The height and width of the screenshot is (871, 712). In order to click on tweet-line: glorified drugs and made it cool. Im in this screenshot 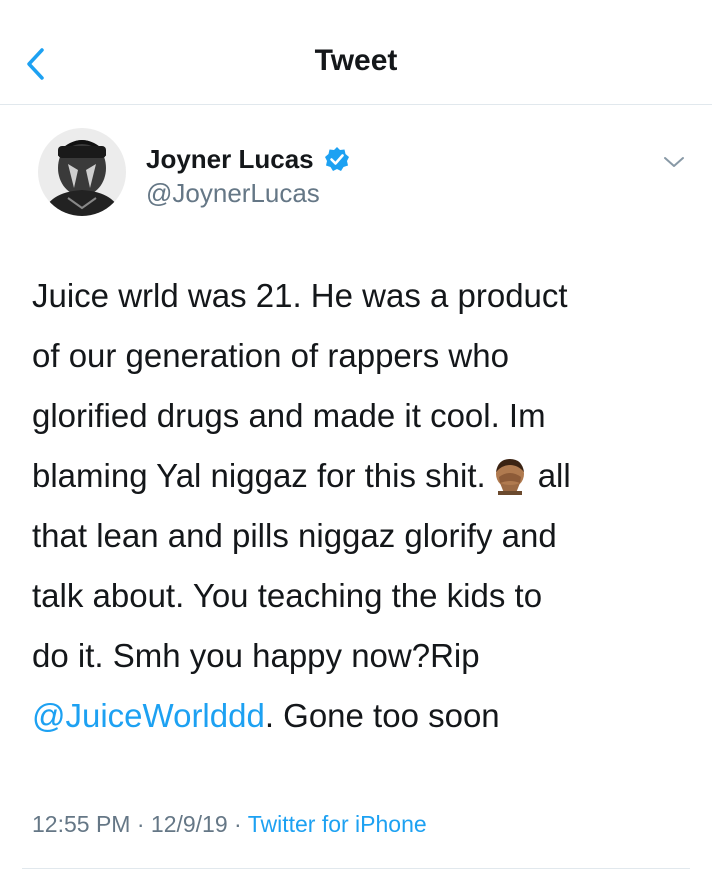, I will do `click(289, 415)`.